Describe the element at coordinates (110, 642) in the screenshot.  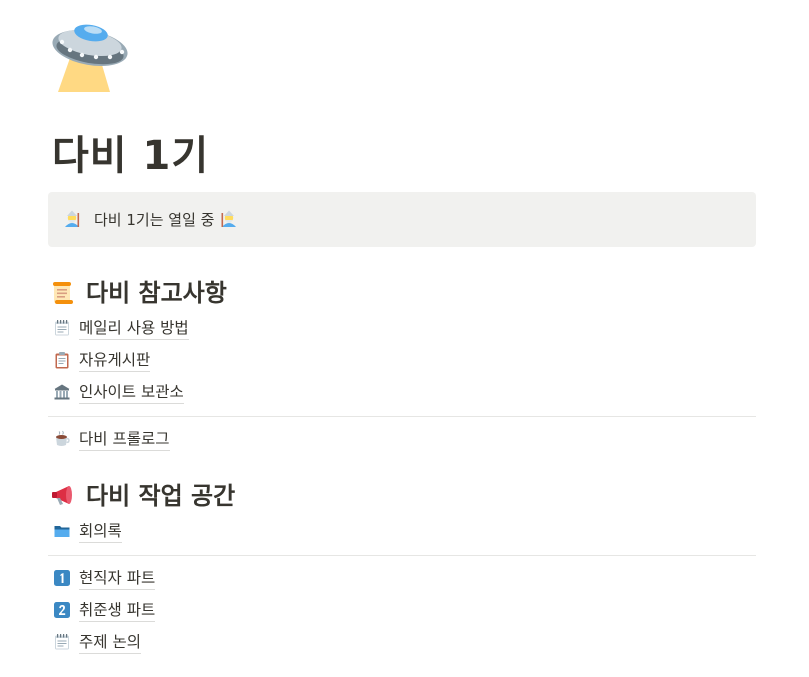
I see `link-label: 주제 논의` at that location.